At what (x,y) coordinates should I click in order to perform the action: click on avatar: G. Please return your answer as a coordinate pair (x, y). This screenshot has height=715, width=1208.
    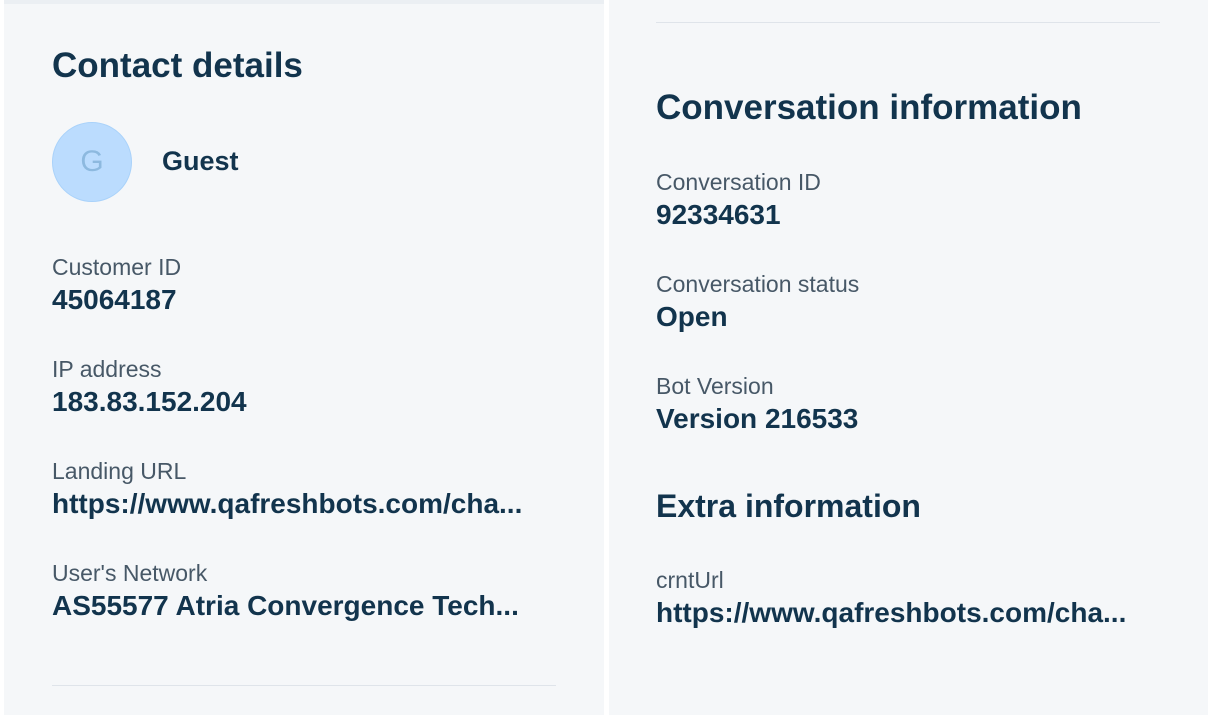
    Looking at the image, I should click on (92, 162).